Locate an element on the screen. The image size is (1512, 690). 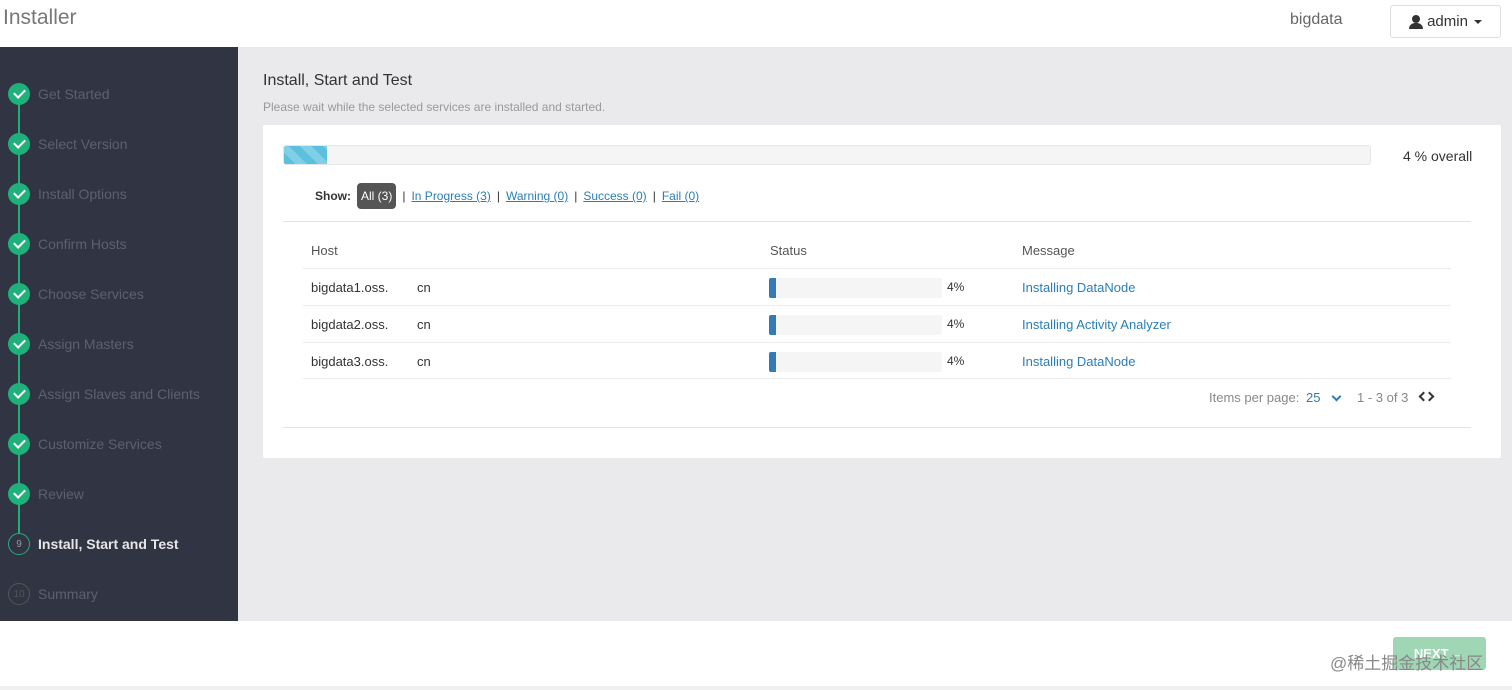
caret-down-icon is located at coordinates (1477, 21).